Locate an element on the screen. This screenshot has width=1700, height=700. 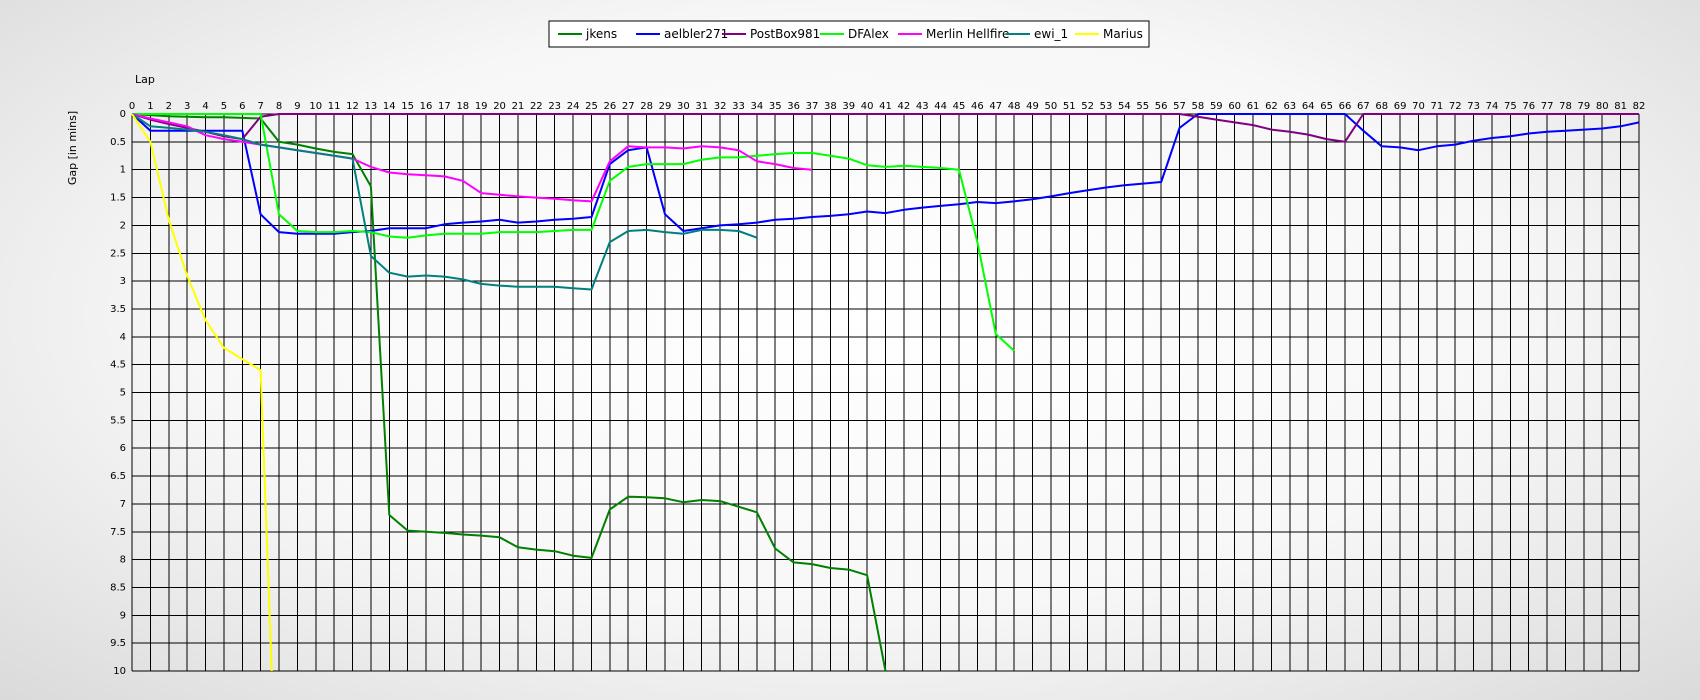
x-tick-label: 6 is located at coordinates (242, 106).